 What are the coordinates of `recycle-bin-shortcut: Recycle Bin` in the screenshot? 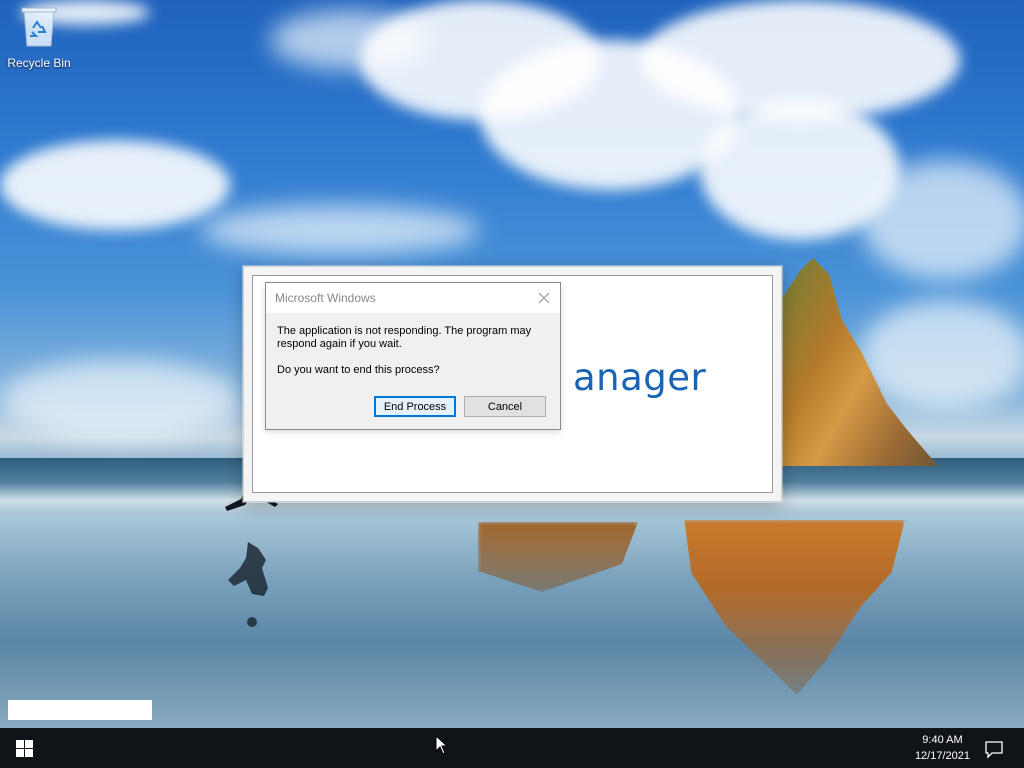 It's located at (39, 38).